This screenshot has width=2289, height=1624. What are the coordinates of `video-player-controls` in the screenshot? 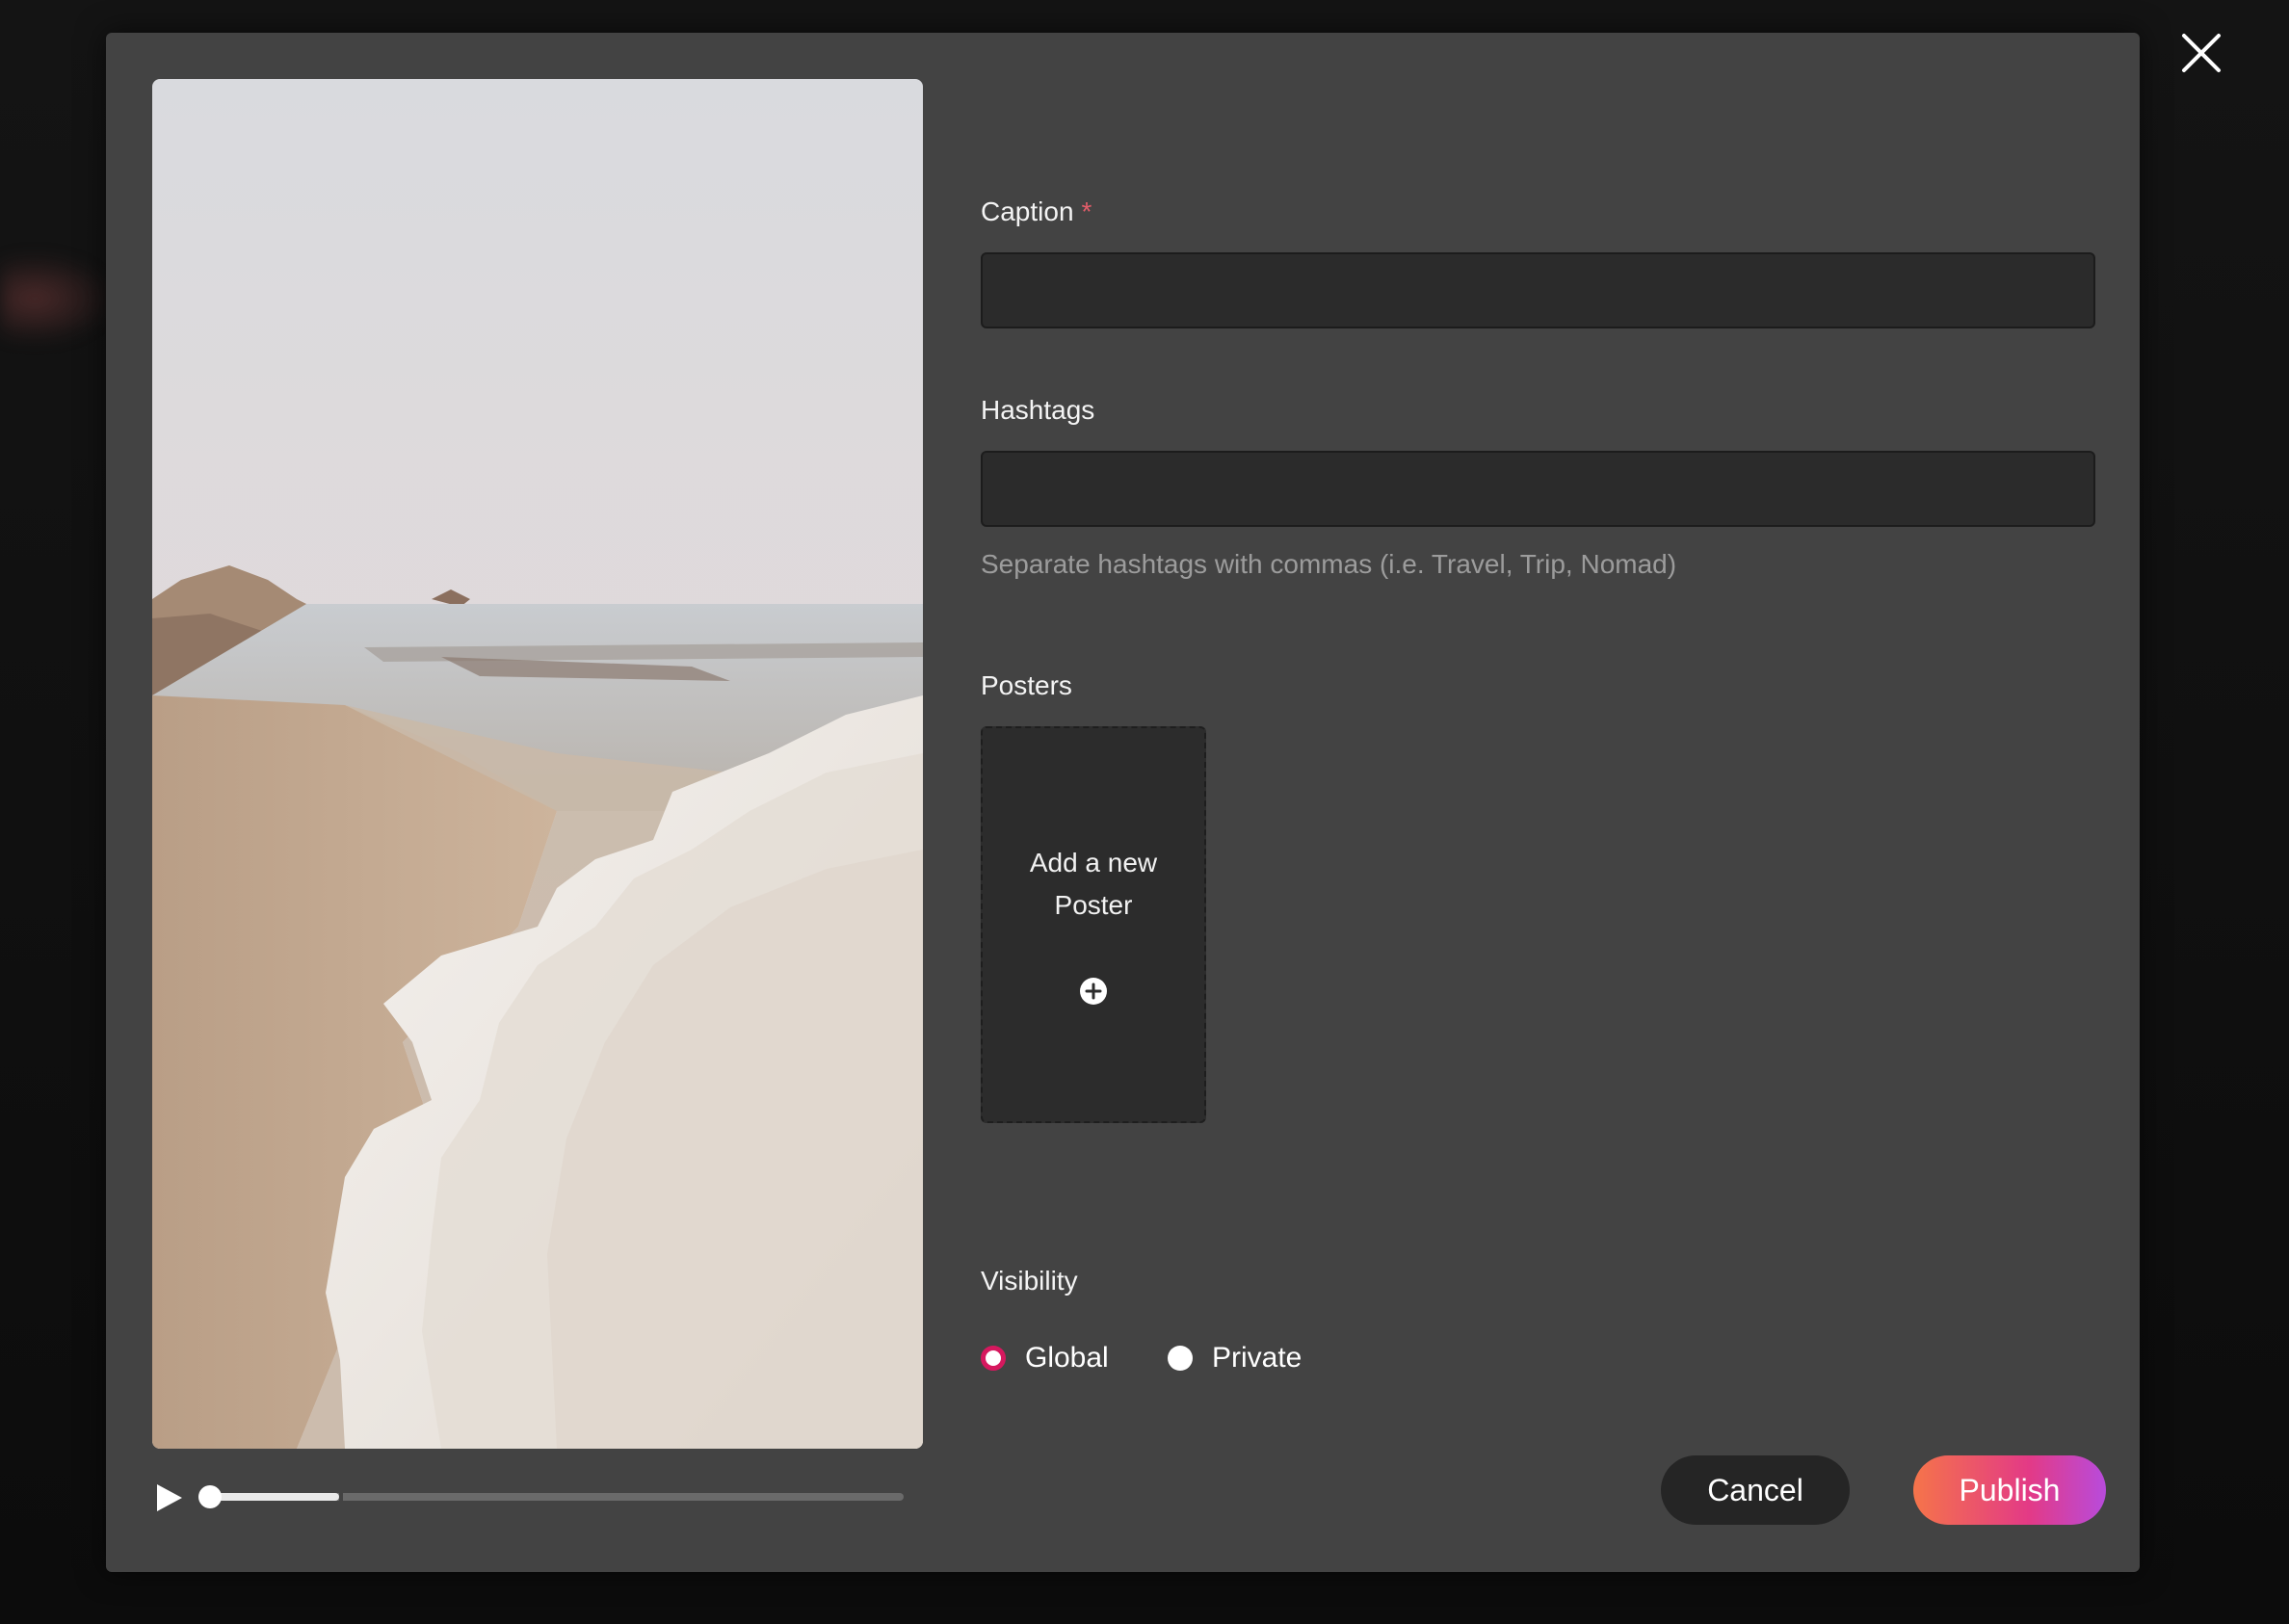 It's located at (537, 1497).